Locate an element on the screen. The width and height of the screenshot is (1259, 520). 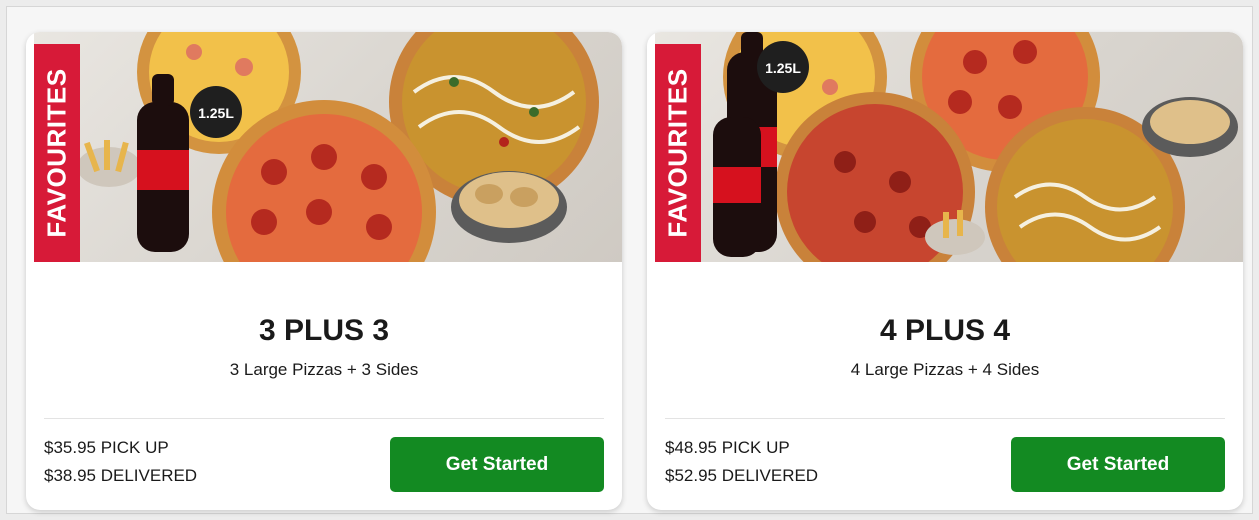
deal-subtitle: 4 Large Pizzas + 4 Sides is located at coordinates (945, 369).